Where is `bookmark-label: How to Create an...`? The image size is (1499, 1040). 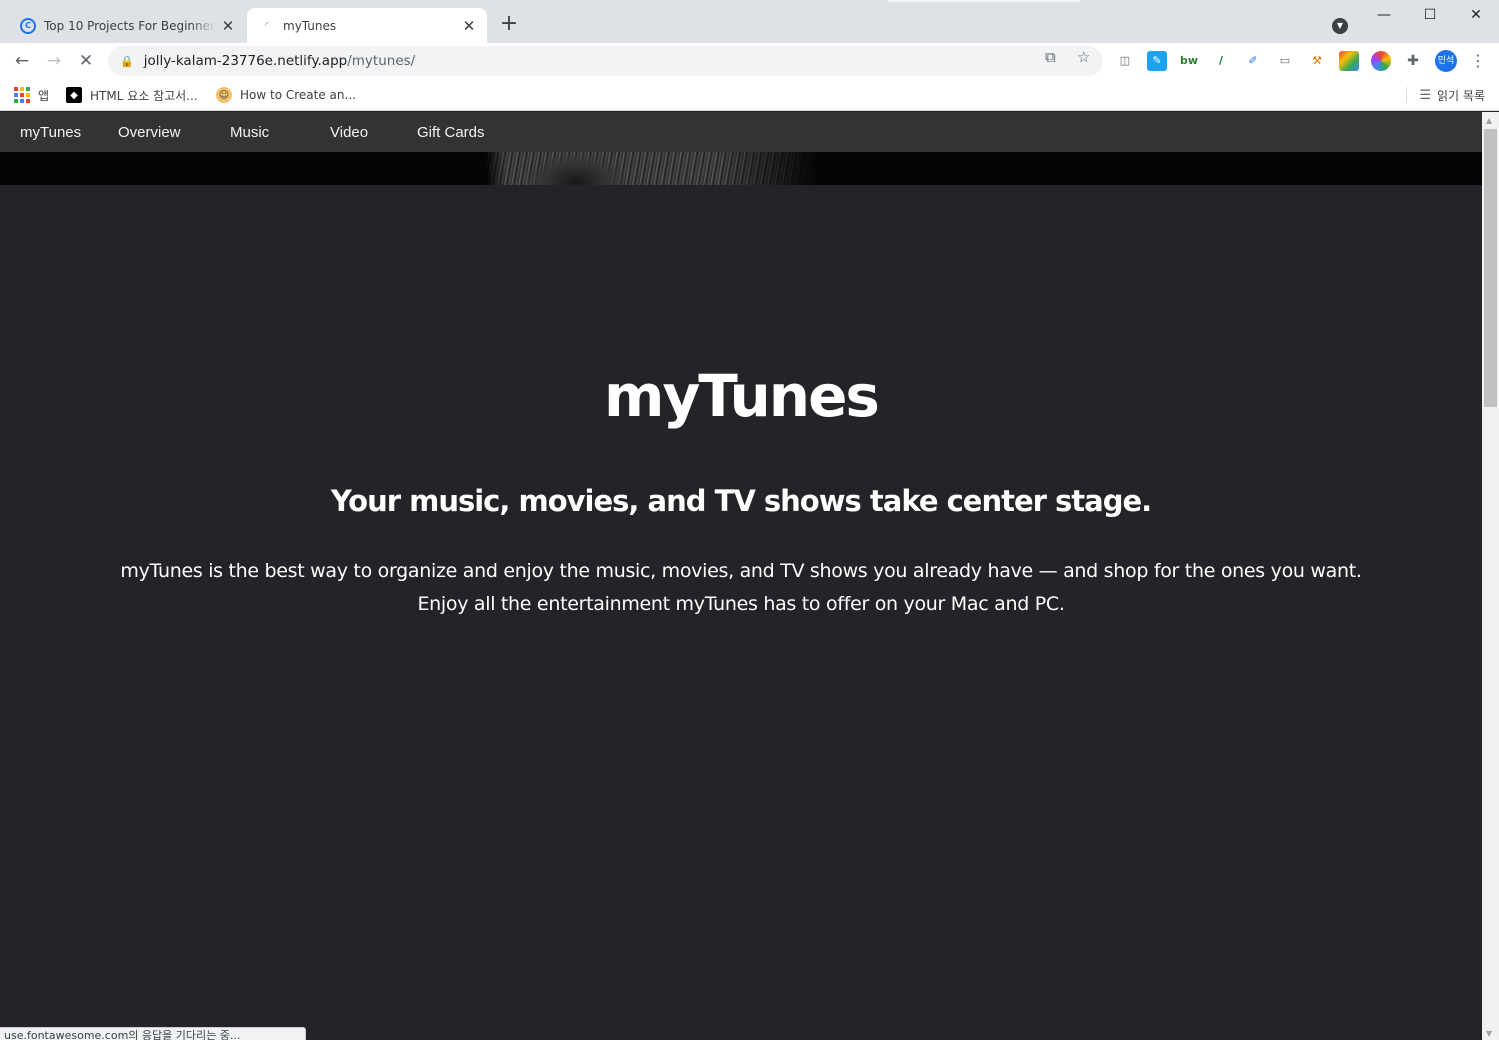
bookmark-label: How to Create an... is located at coordinates (298, 95).